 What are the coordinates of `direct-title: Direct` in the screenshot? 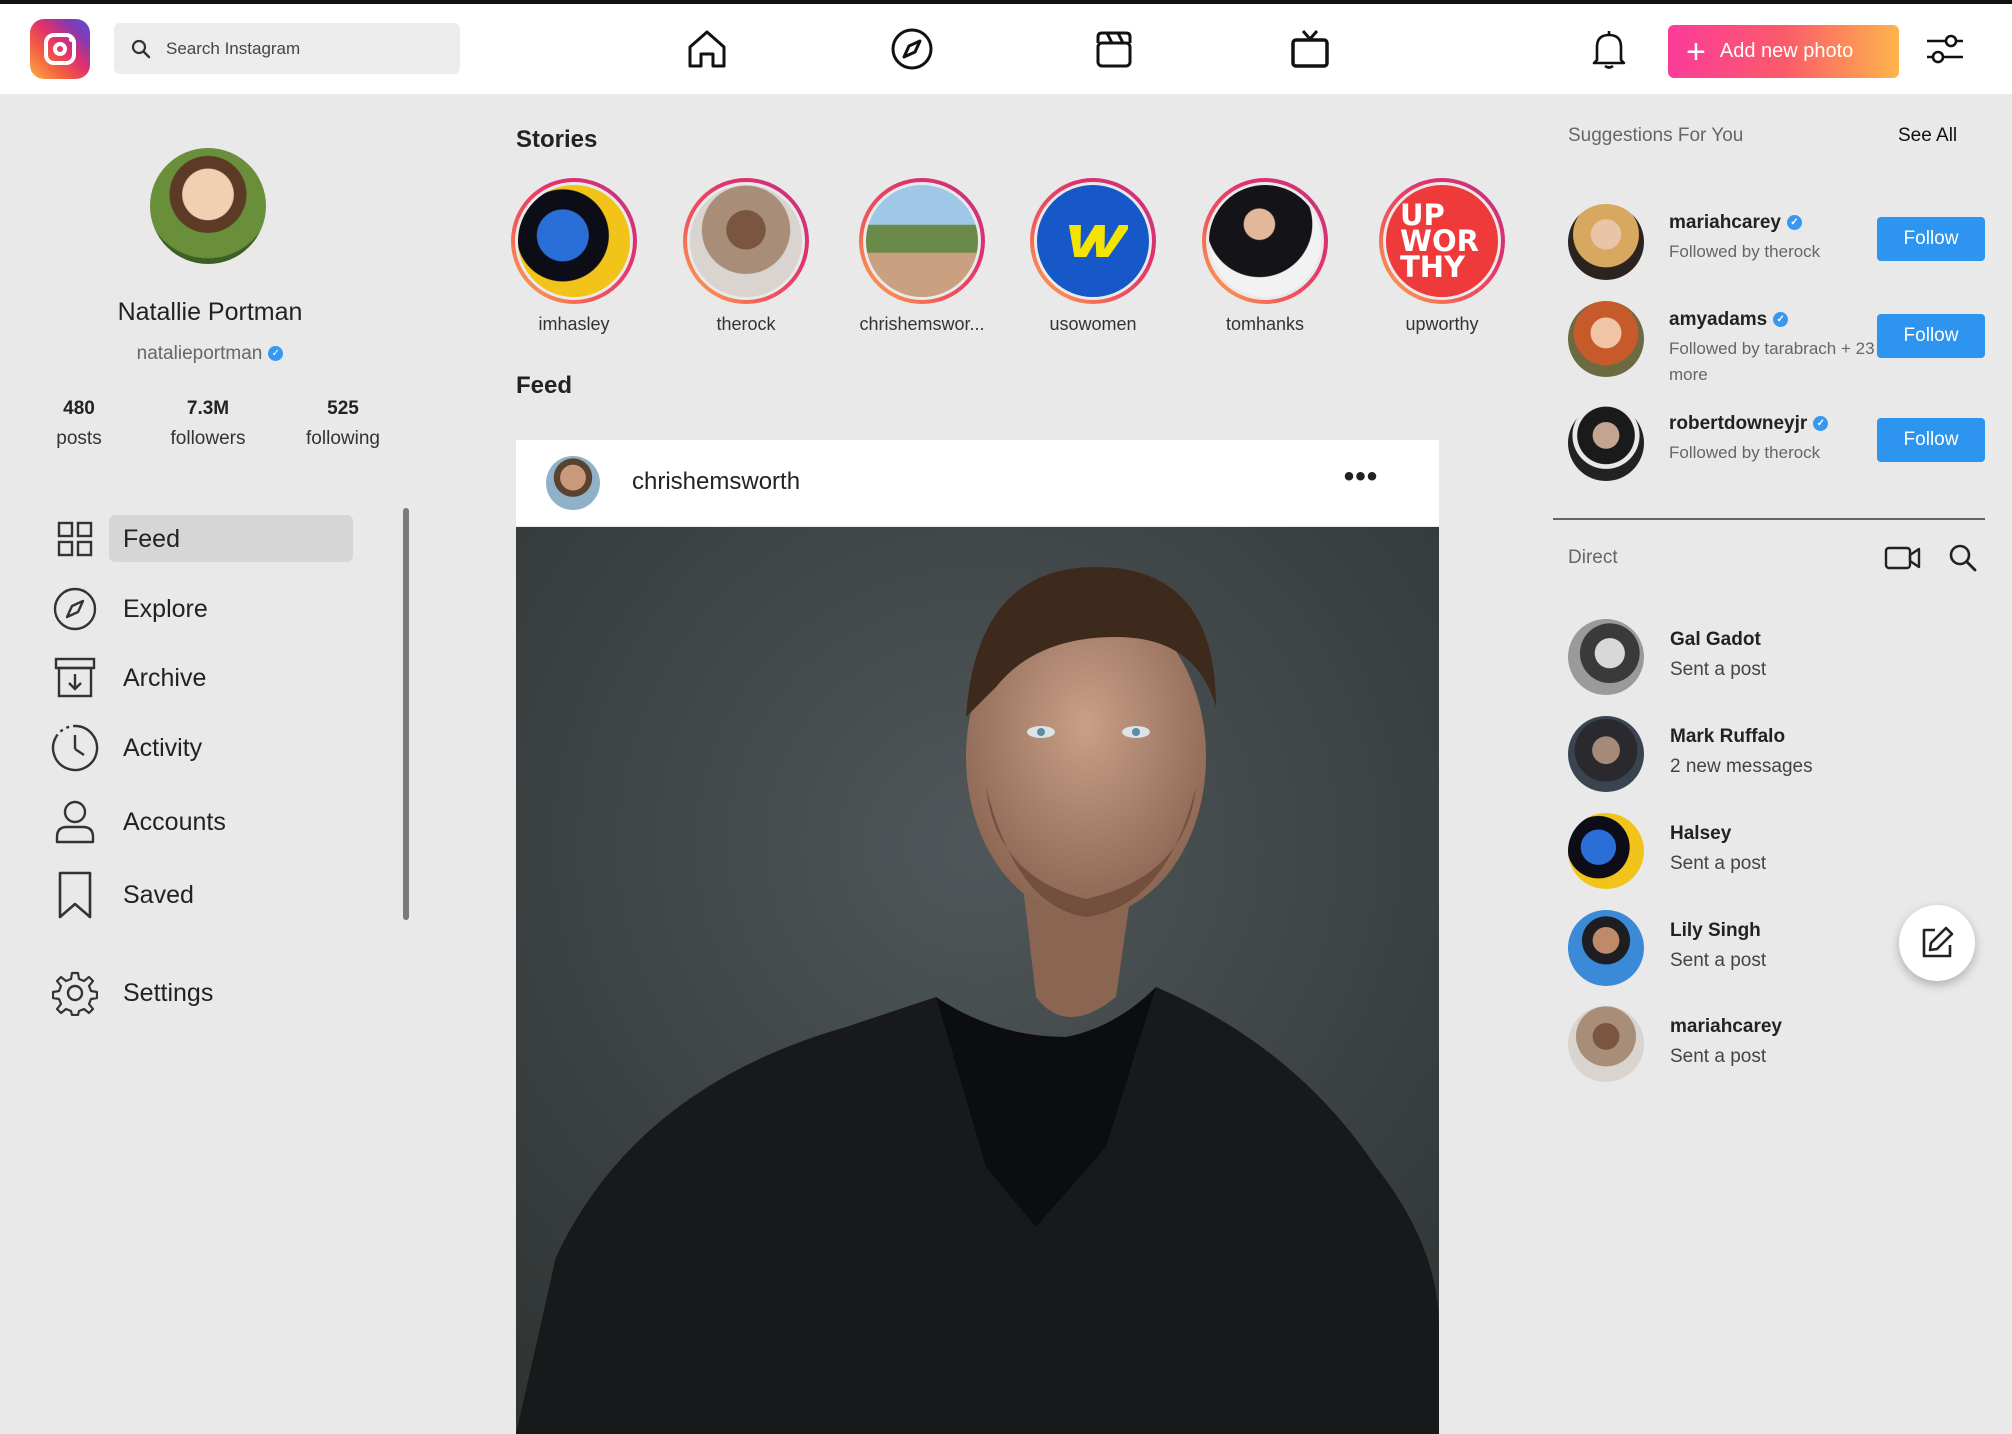 It's located at (1593, 557).